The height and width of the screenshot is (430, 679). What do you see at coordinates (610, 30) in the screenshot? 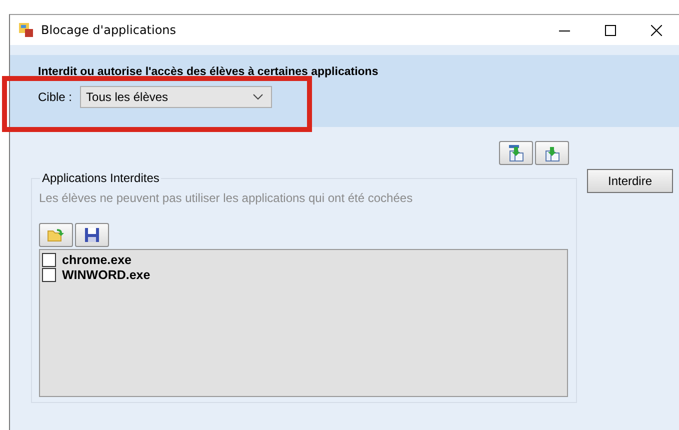
I see `maximize-icon` at bounding box center [610, 30].